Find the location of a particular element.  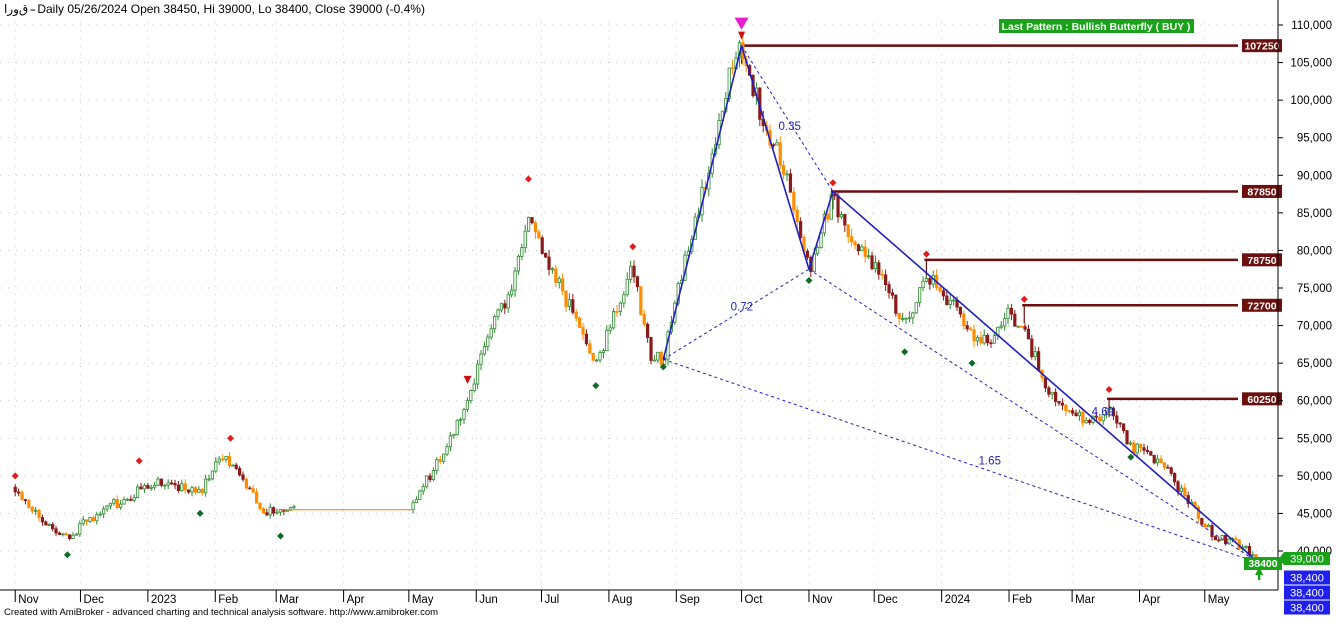

pattern-ratio-label: 0.72 is located at coordinates (742, 308).